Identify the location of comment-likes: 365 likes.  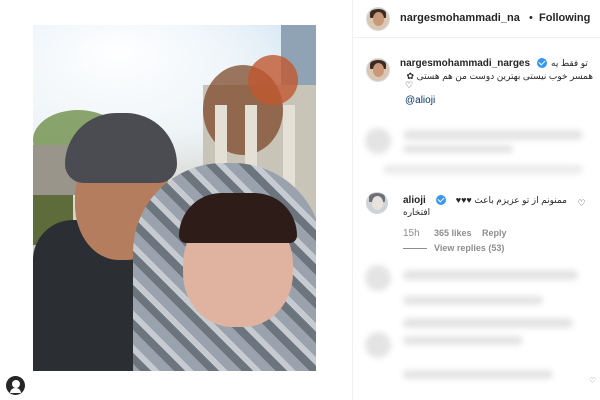
(453, 233).